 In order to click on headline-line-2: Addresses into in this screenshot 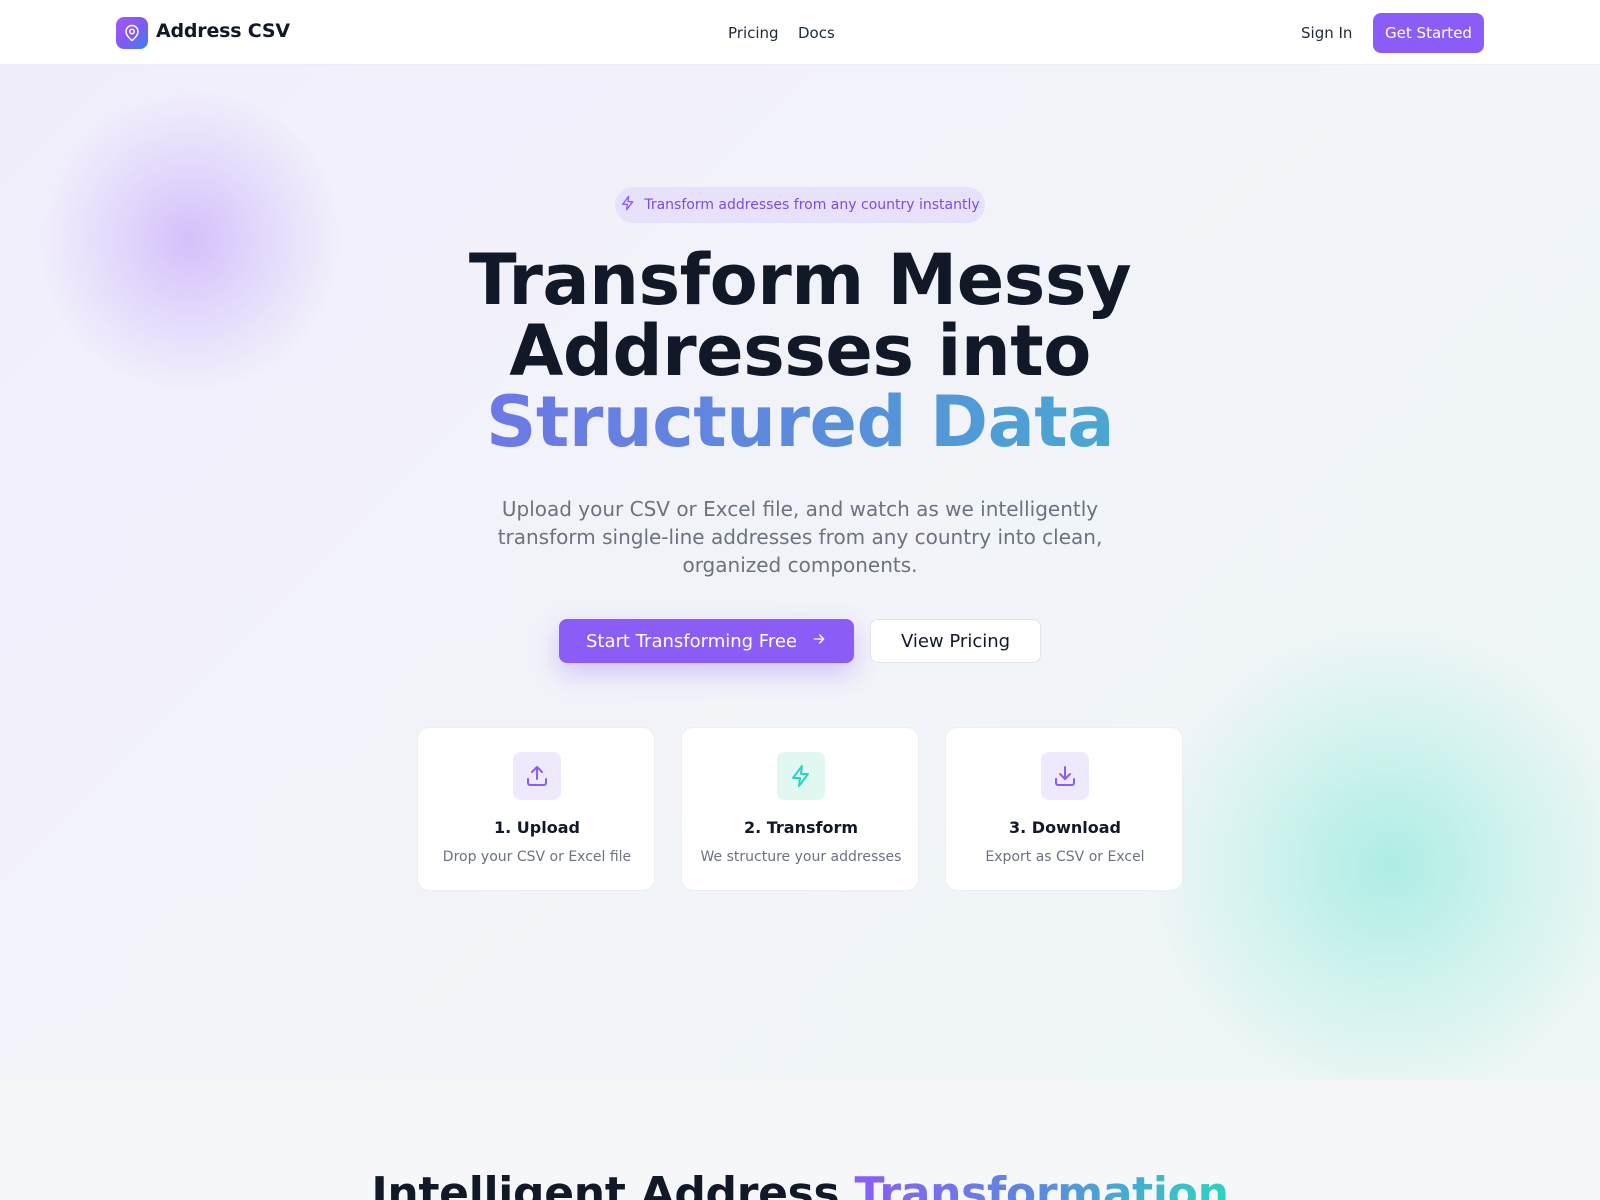, I will do `click(800, 351)`.